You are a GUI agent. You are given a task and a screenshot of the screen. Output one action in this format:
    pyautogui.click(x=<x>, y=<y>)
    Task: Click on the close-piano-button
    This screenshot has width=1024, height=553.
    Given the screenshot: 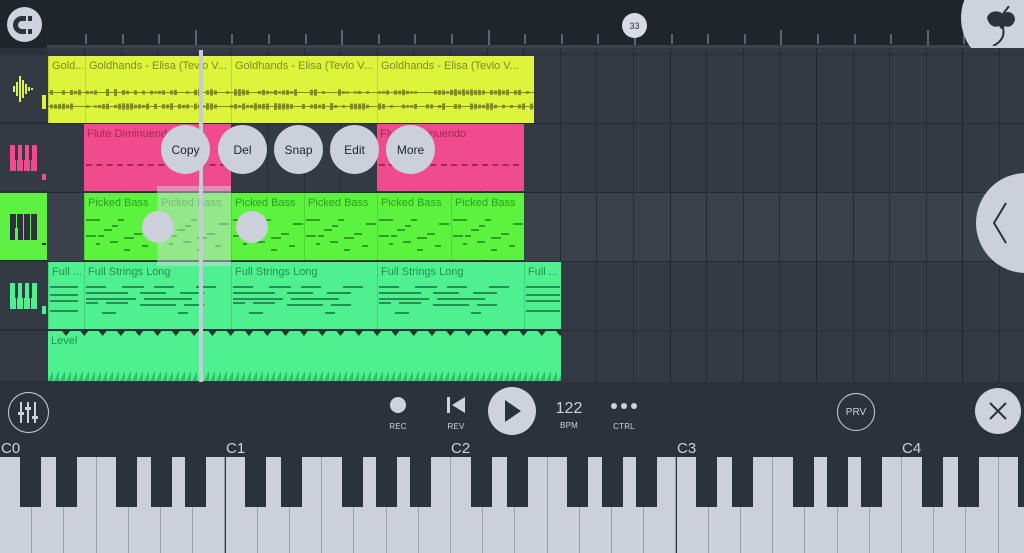 What is the action you would take?
    pyautogui.click(x=998, y=411)
    